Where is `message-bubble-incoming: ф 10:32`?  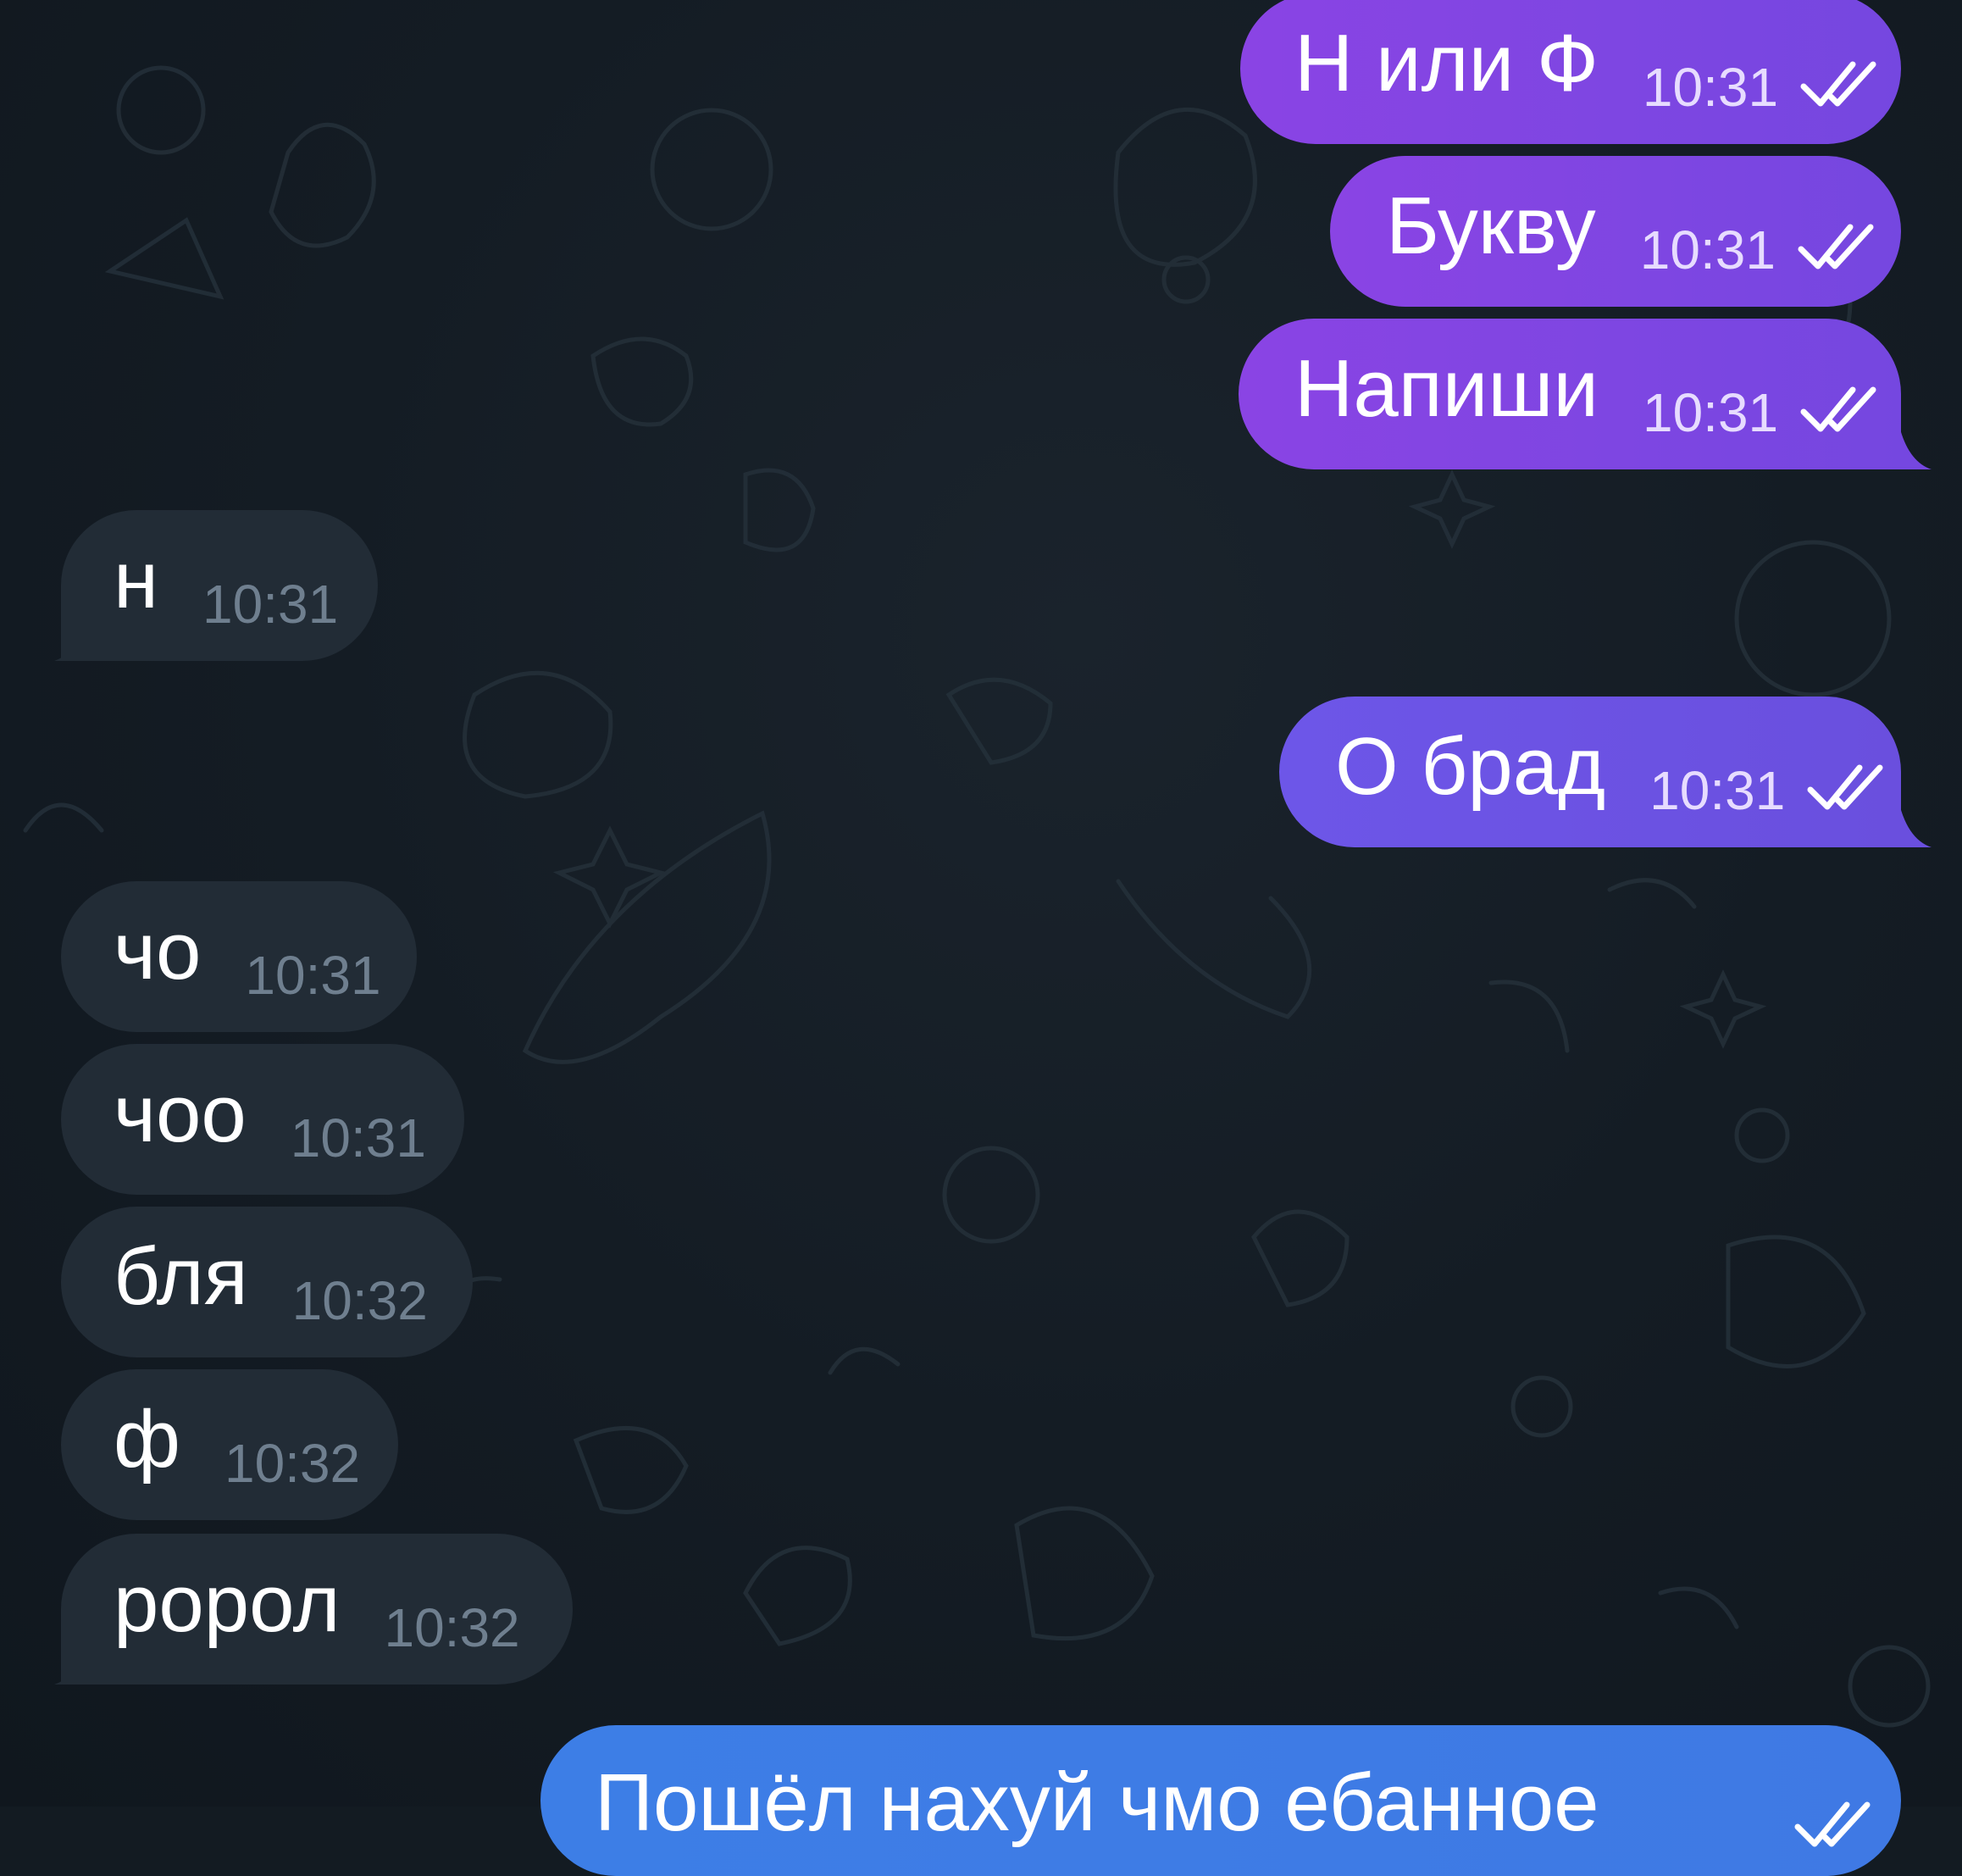
message-bubble-incoming: ф 10:32 is located at coordinates (230, 1444).